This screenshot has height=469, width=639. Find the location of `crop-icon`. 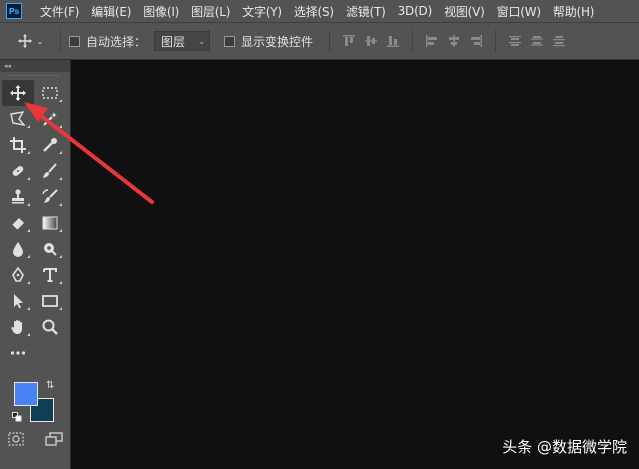

crop-icon is located at coordinates (18, 145).